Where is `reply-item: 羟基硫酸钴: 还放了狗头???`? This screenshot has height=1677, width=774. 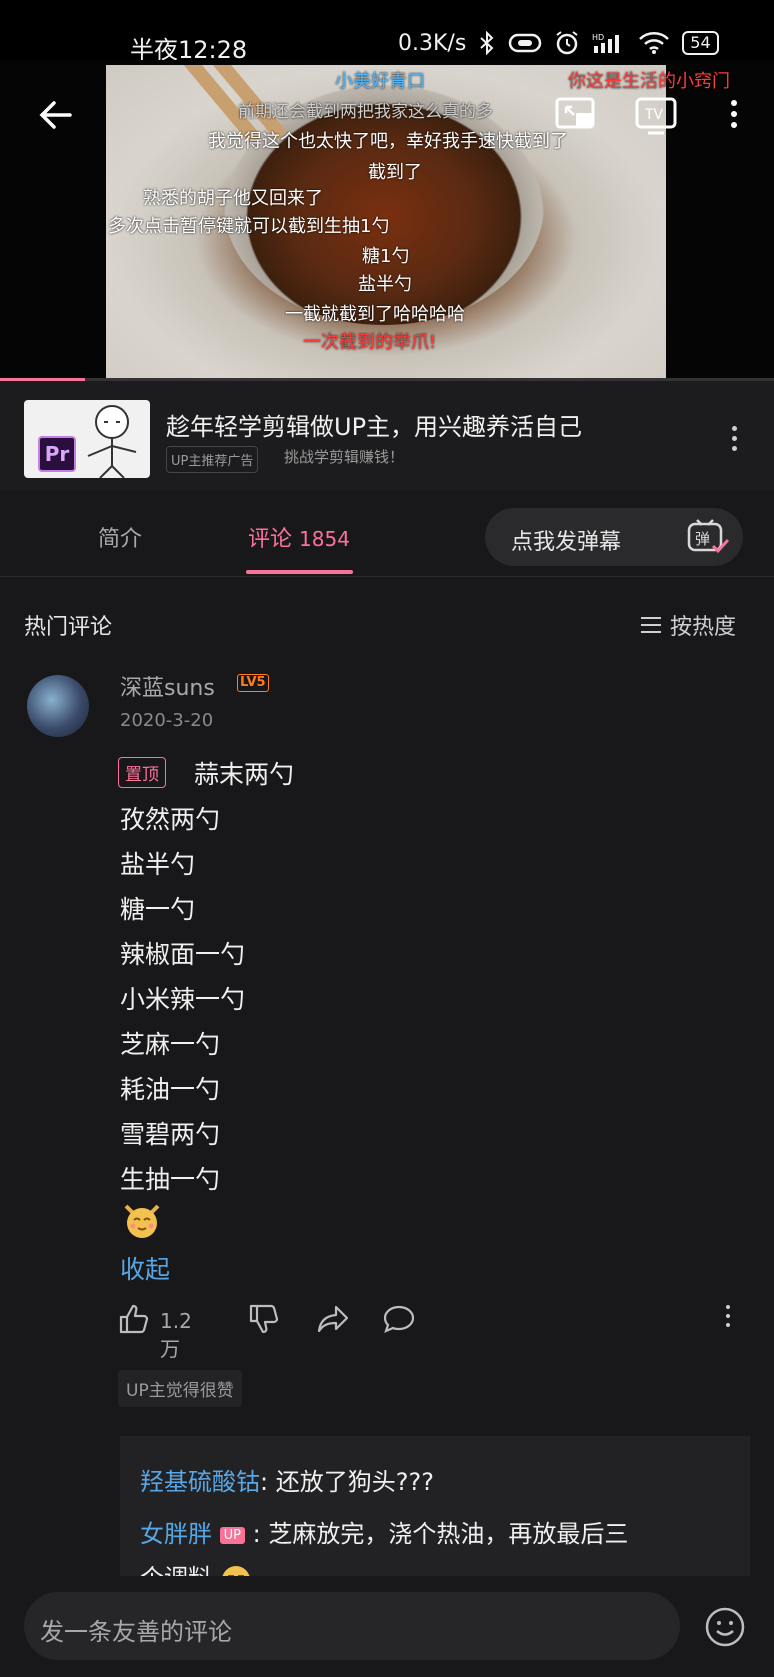 reply-item: 羟基硫酸钴: 还放了狗头??? is located at coordinates (287, 1479).